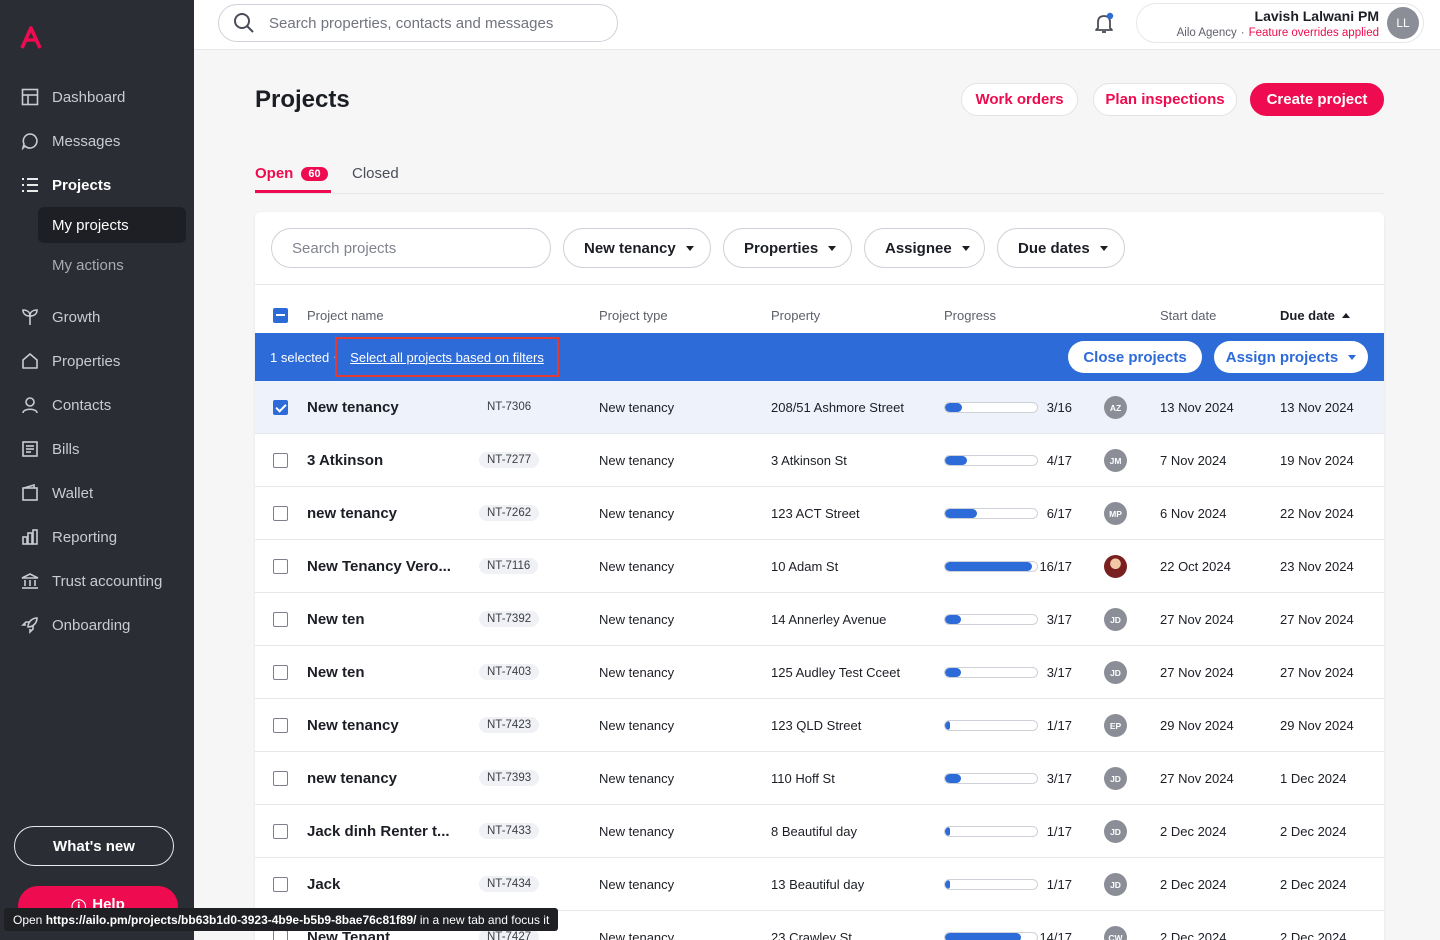 The image size is (1440, 940). Describe the element at coordinates (97, 405) in the screenshot. I see `sidebar-item-contacts: Contacts` at that location.